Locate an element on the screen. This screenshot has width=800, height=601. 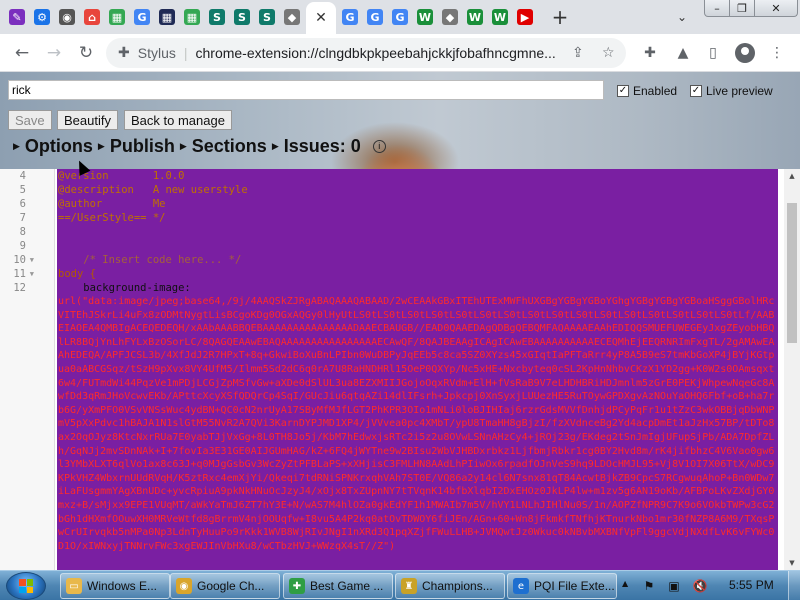
browser-tab: ⚙ is located at coordinates (42, 17).